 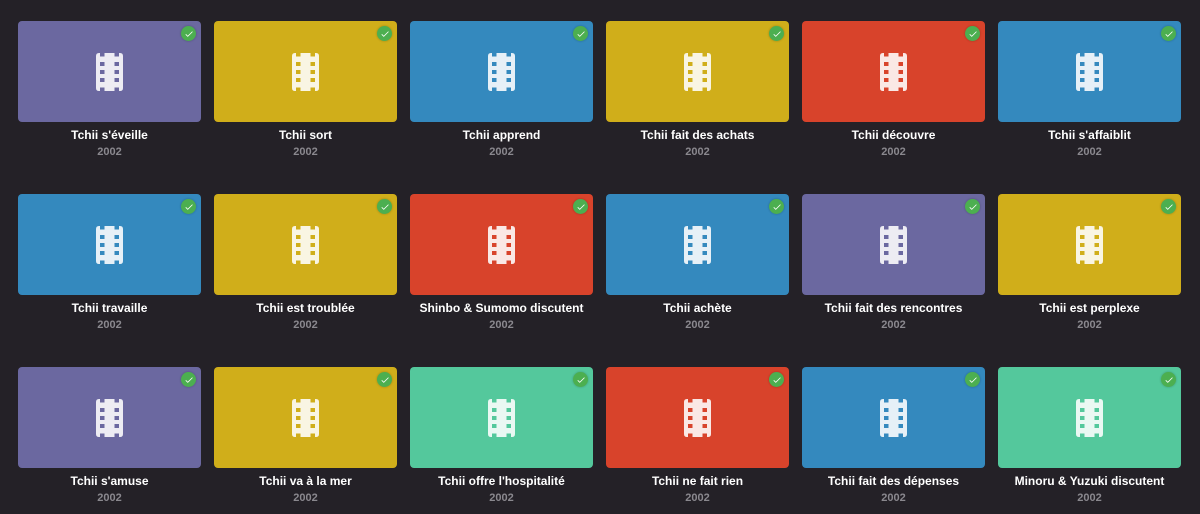 I want to click on episode-card: Tchii achète 2002, so click(x=697, y=262).